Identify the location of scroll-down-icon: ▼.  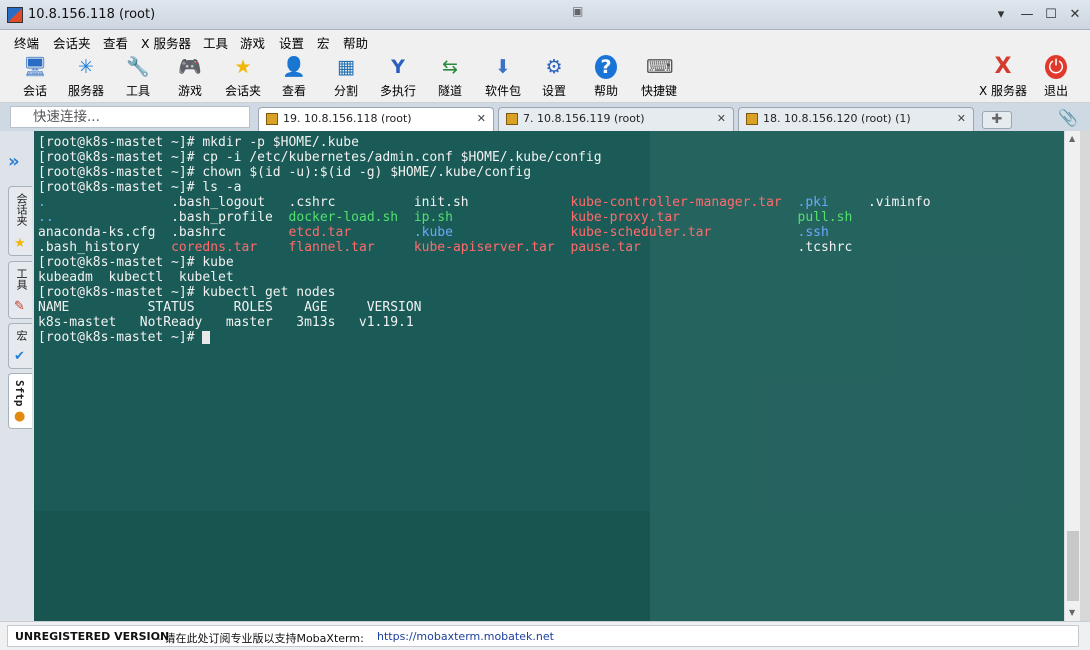
(1072, 612).